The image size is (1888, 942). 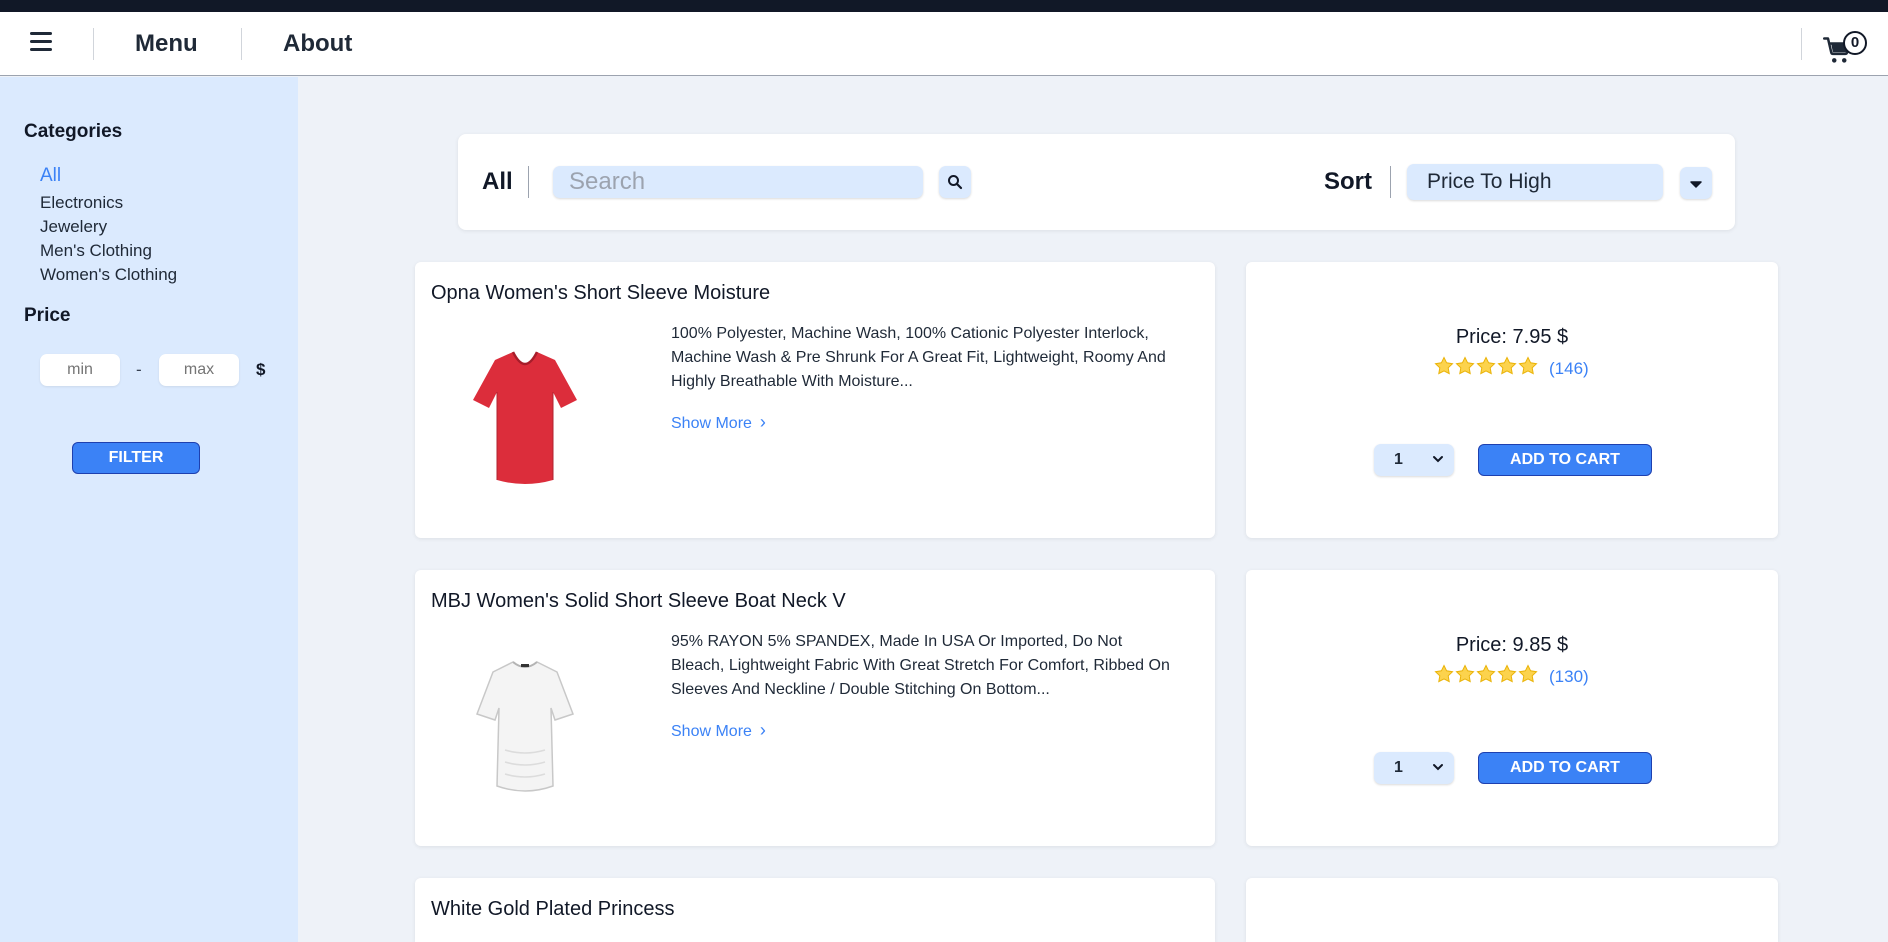 I want to click on rating-count: (130), so click(x=1569, y=677).